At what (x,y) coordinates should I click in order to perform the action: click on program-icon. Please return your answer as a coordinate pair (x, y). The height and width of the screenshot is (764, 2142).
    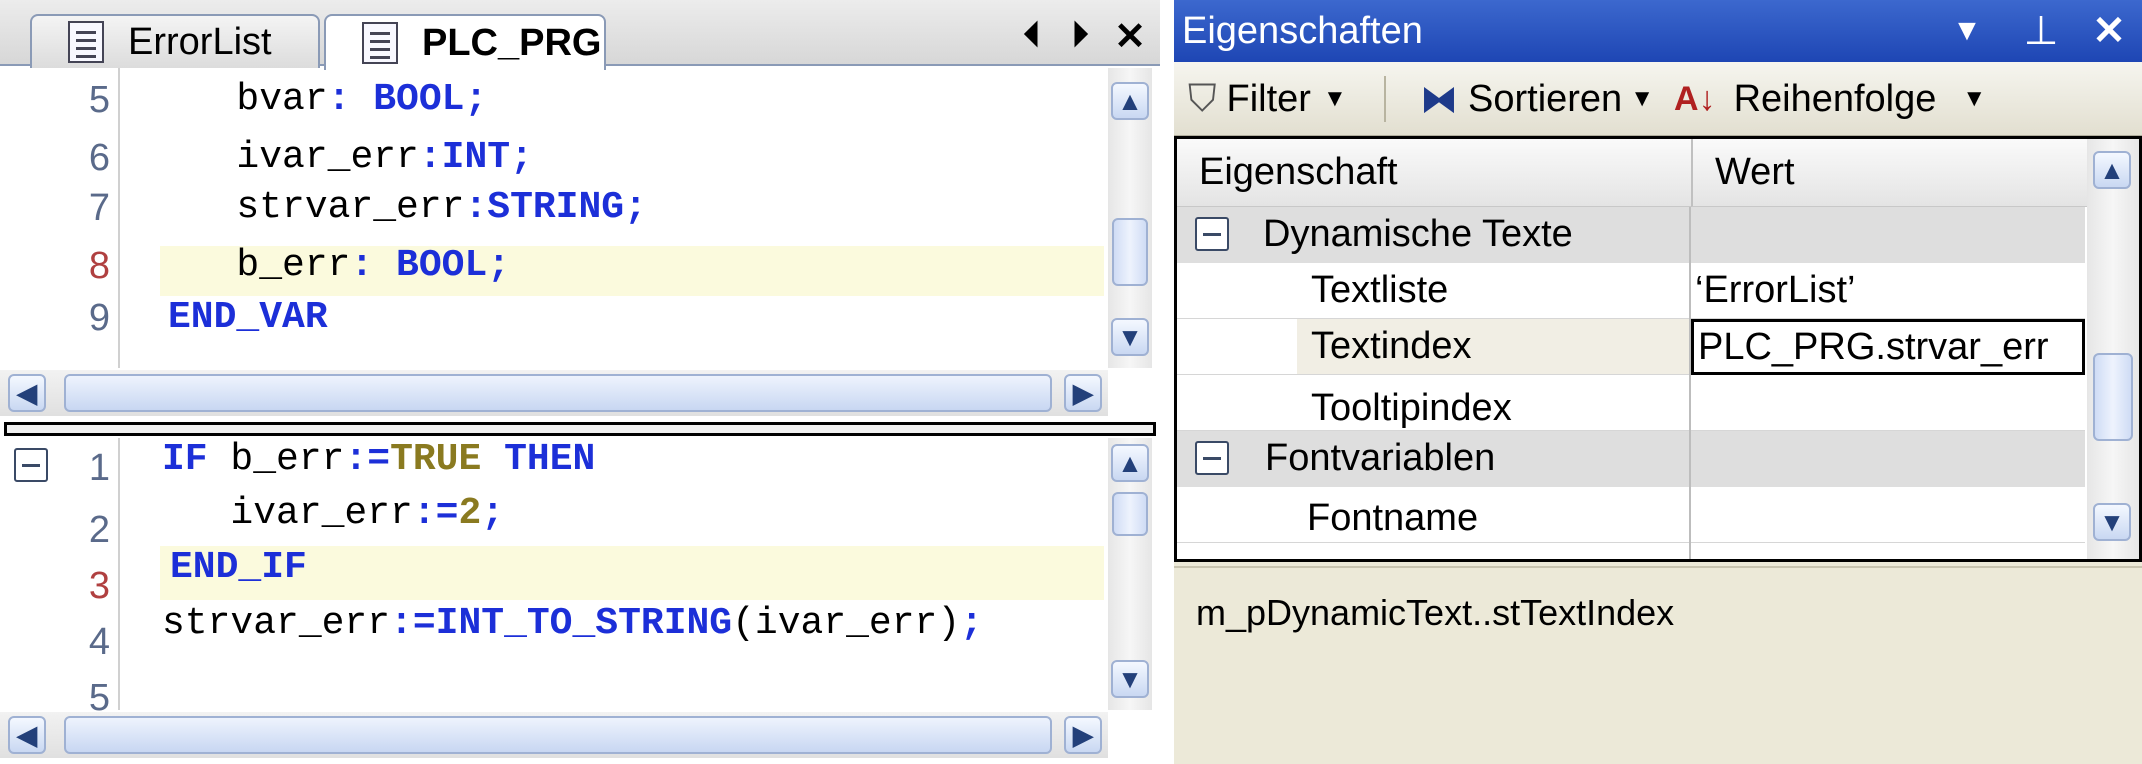
    Looking at the image, I should click on (380, 43).